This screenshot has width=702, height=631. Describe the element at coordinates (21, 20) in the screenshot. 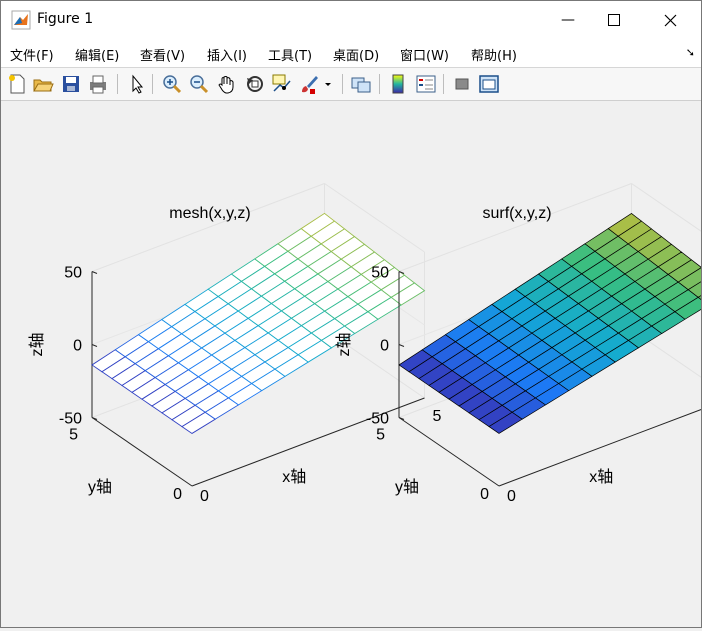

I see `matlab-icon` at that location.